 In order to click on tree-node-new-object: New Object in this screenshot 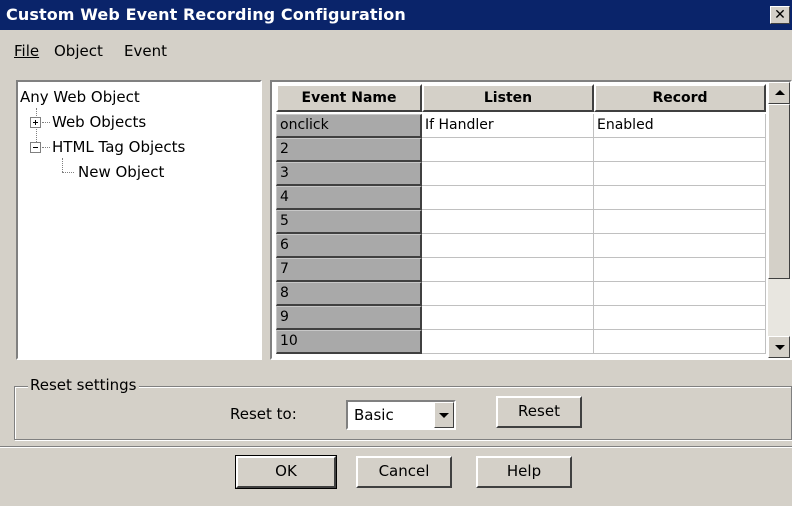, I will do `click(121, 172)`.